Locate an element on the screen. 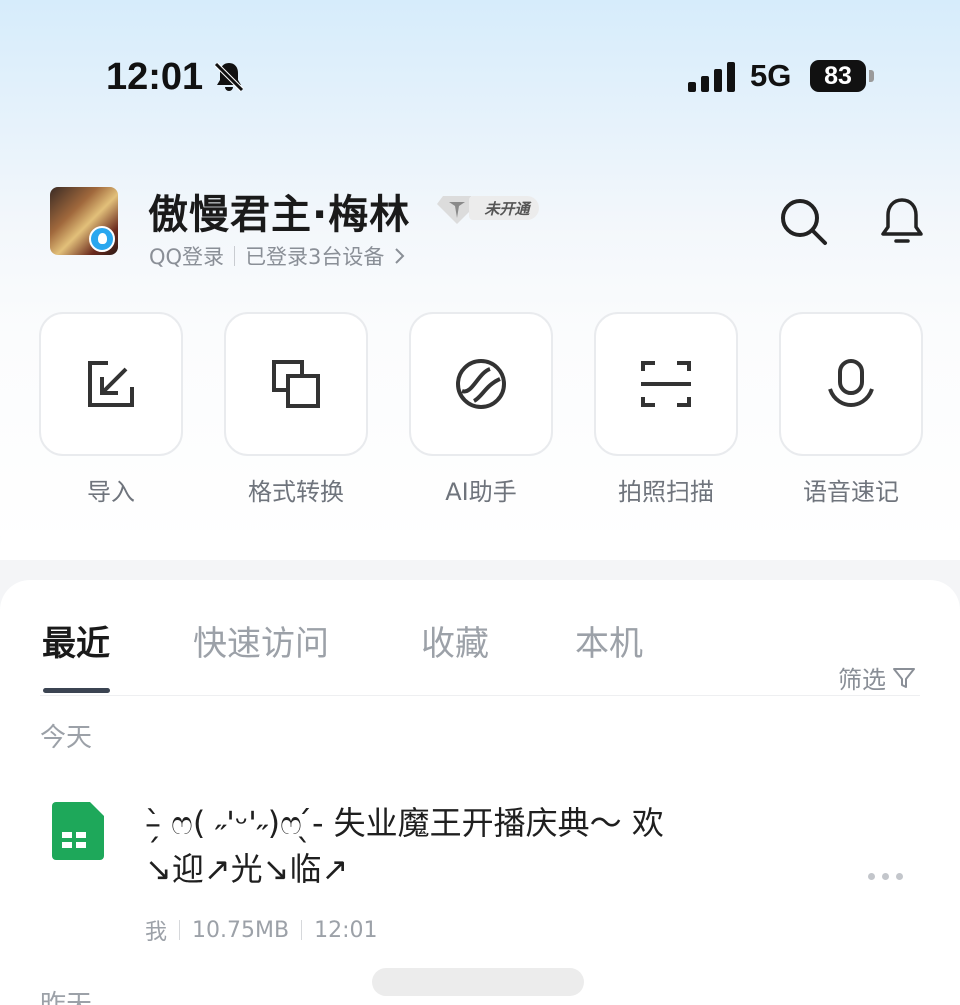 This screenshot has height=1005, width=960. vip-badge: 未开通 is located at coordinates (489, 208).